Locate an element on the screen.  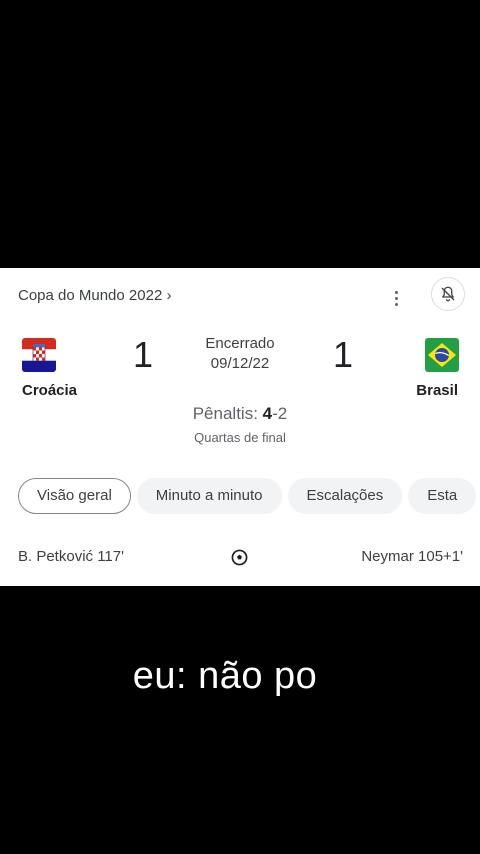
penalties-home: 4 is located at coordinates (267, 413).